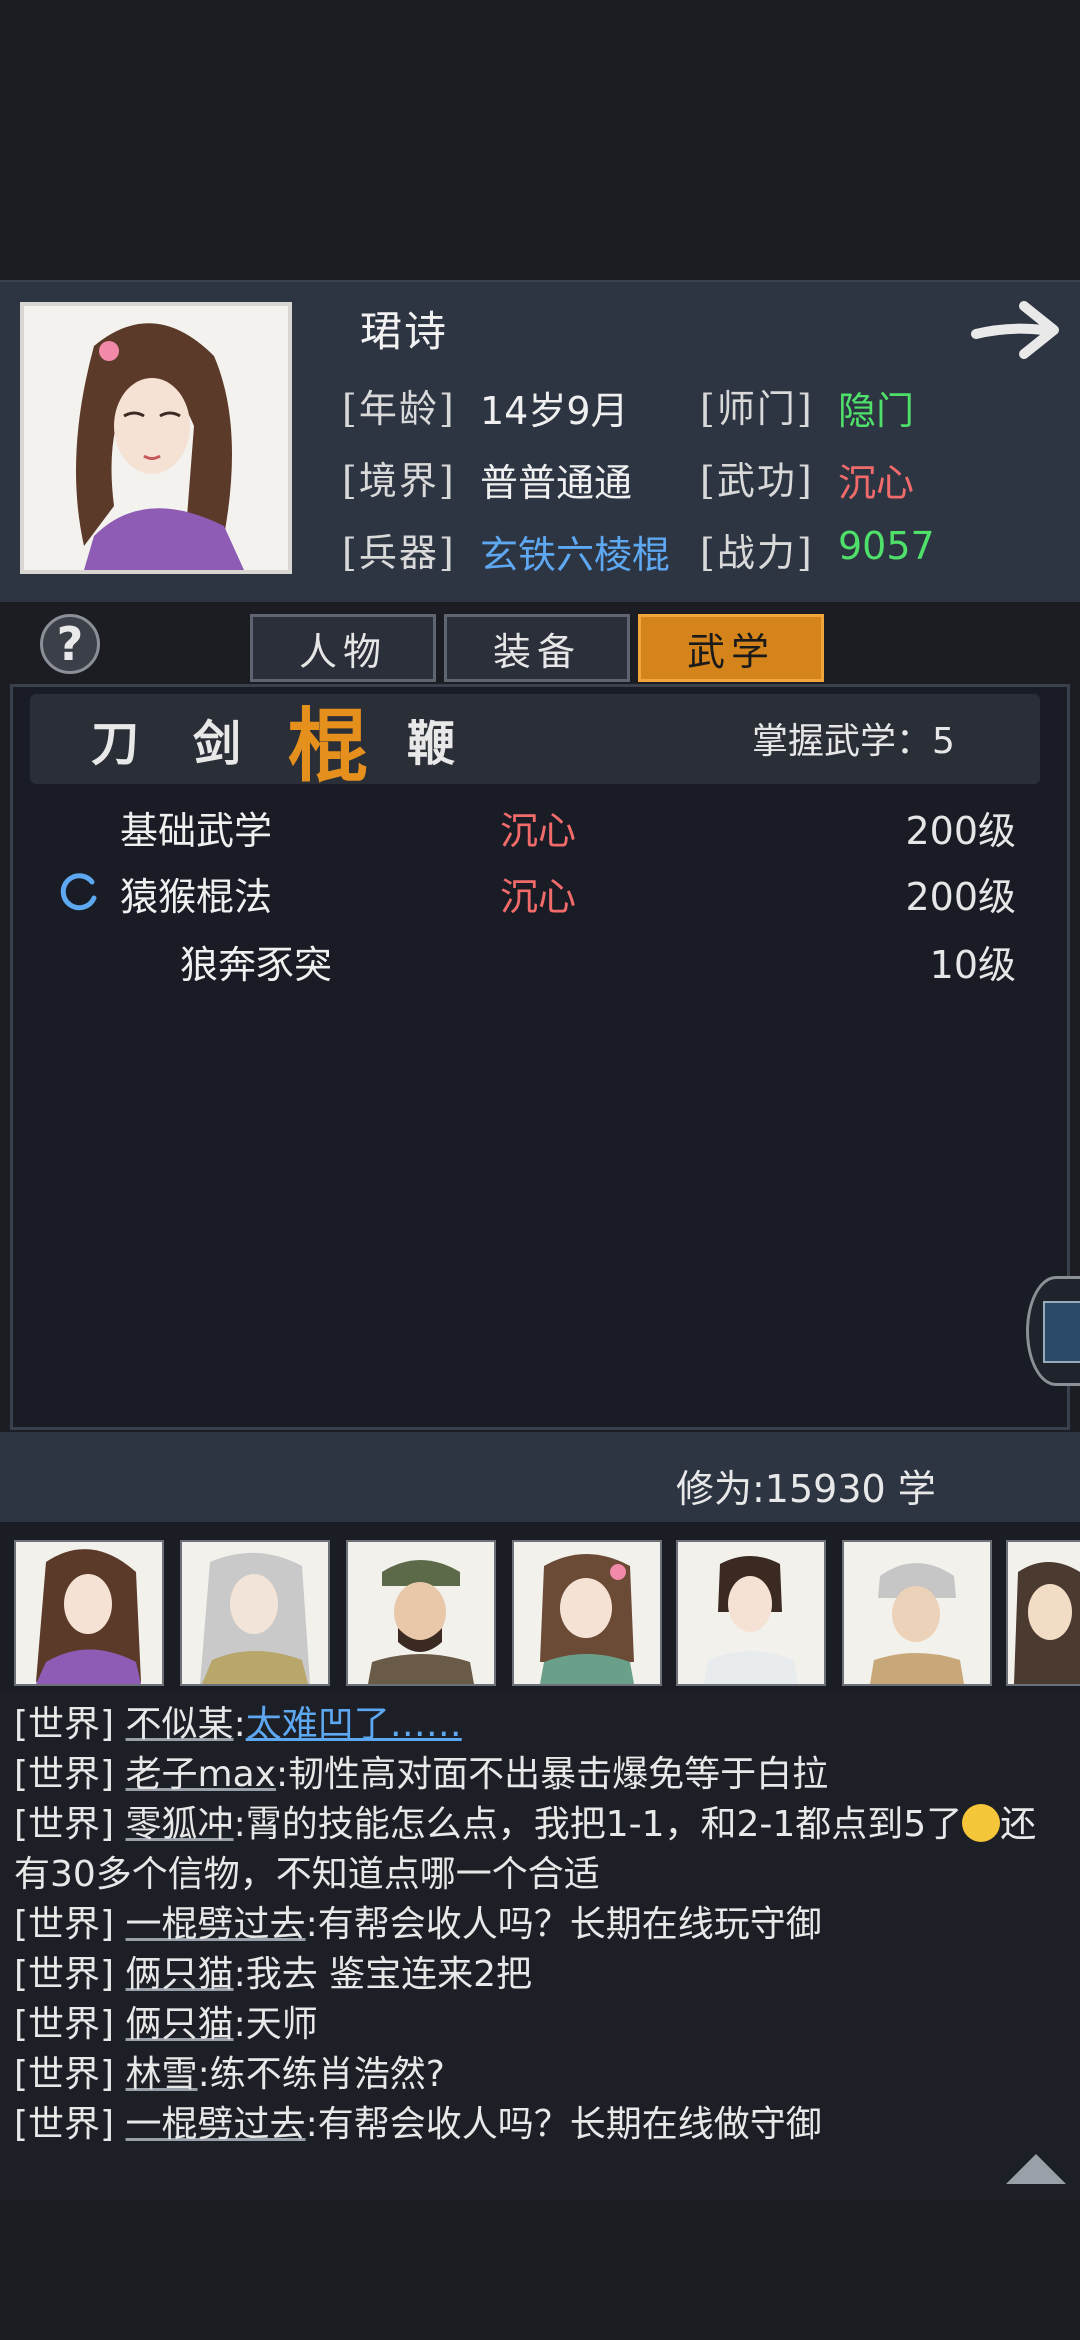  What do you see at coordinates (1018, 330) in the screenshot?
I see `next-character-arrow-icon` at bounding box center [1018, 330].